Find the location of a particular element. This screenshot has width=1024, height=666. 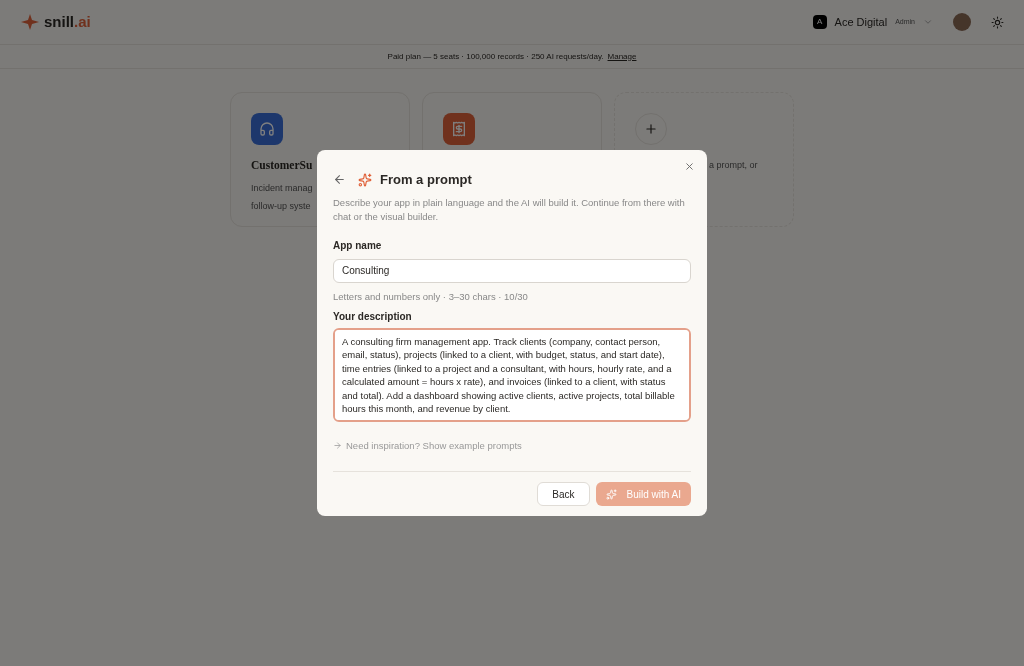

card-description: follow-up syste is located at coordinates (281, 206).